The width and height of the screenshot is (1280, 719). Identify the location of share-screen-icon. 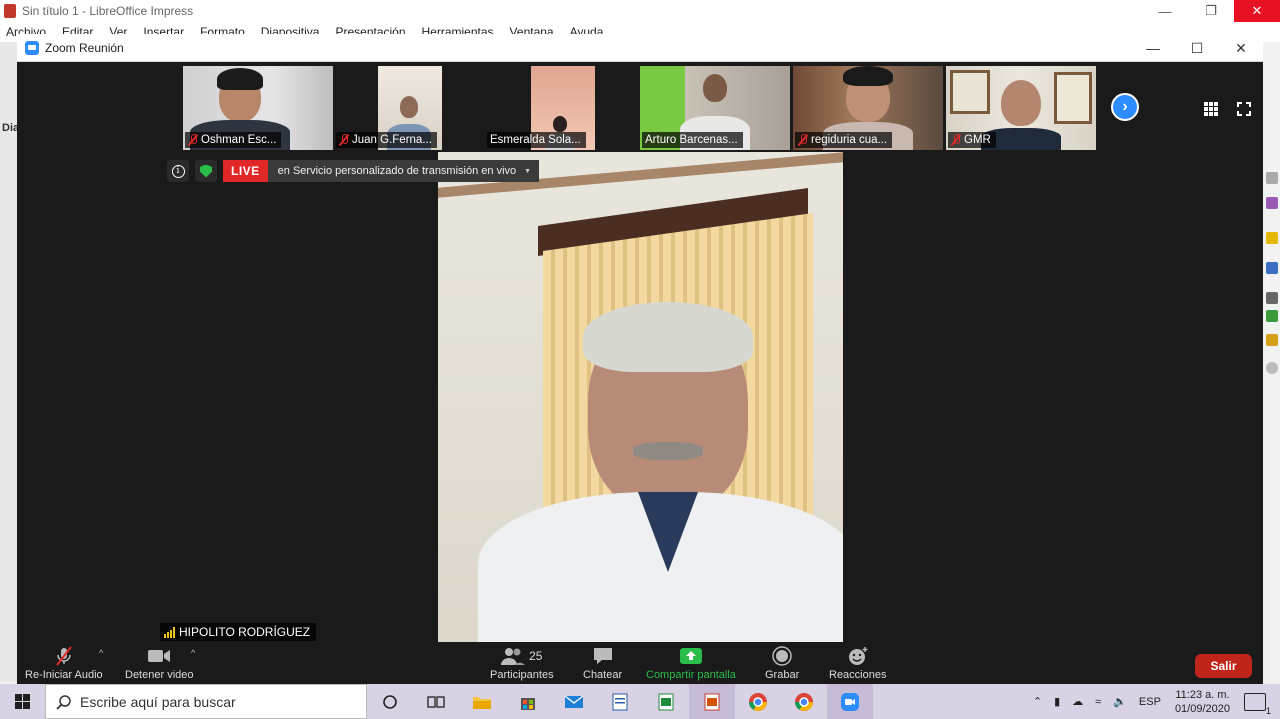
(690, 656).